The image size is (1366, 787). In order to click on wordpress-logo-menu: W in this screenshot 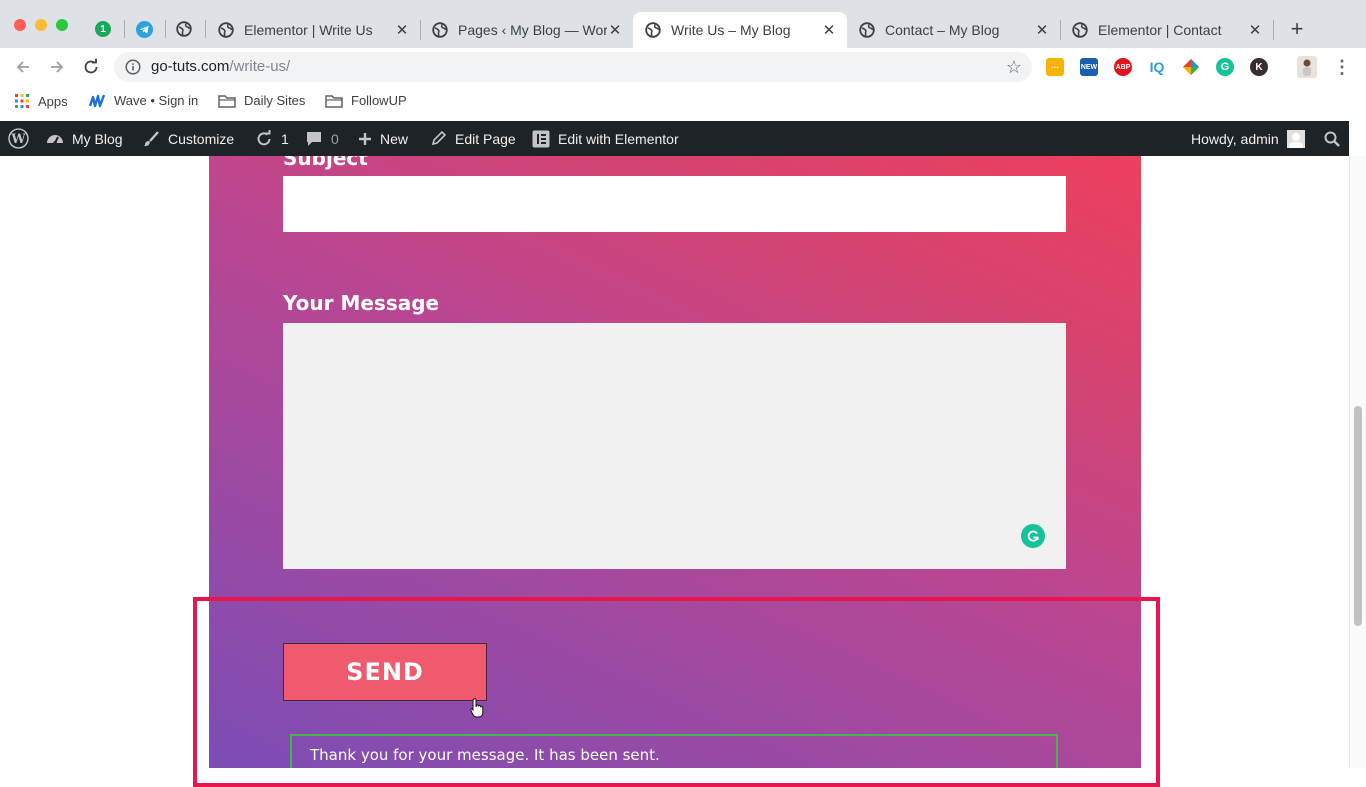, I will do `click(18, 138)`.